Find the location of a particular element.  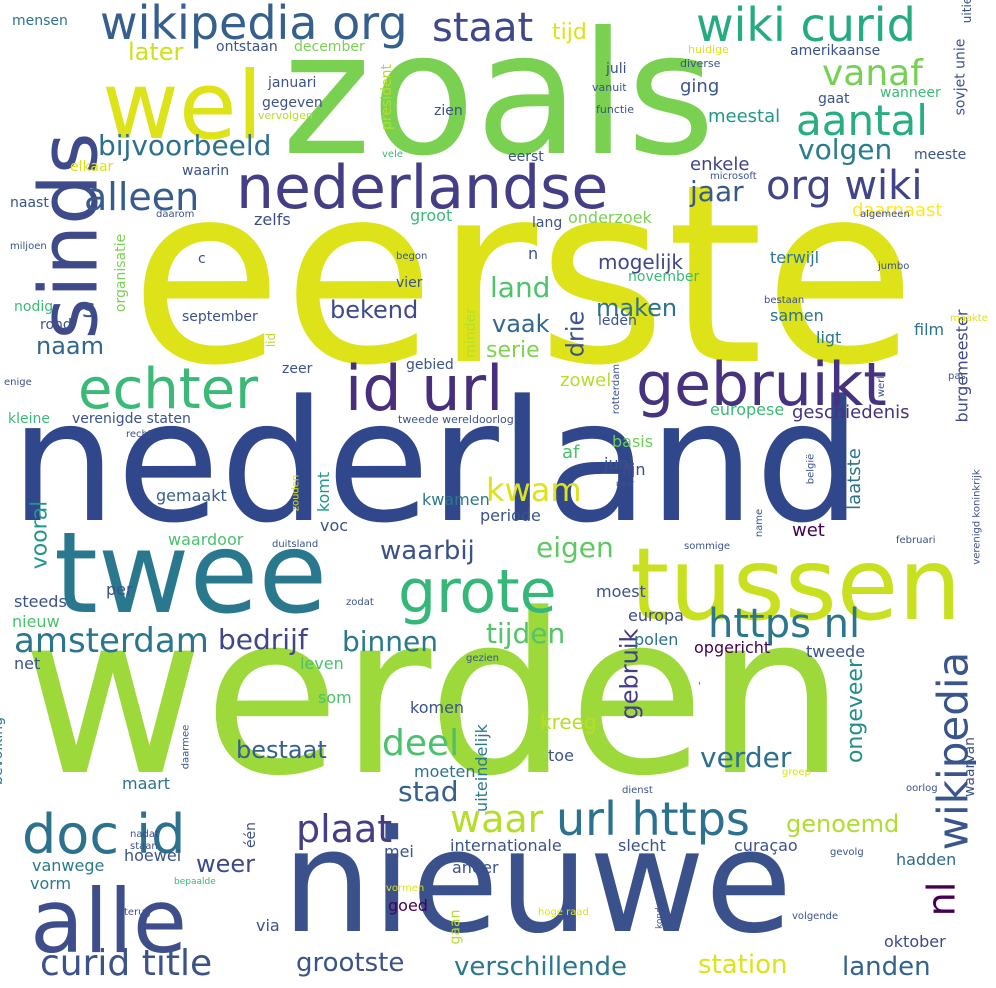

cloud-word-nl: nl is located at coordinates (941, 899).